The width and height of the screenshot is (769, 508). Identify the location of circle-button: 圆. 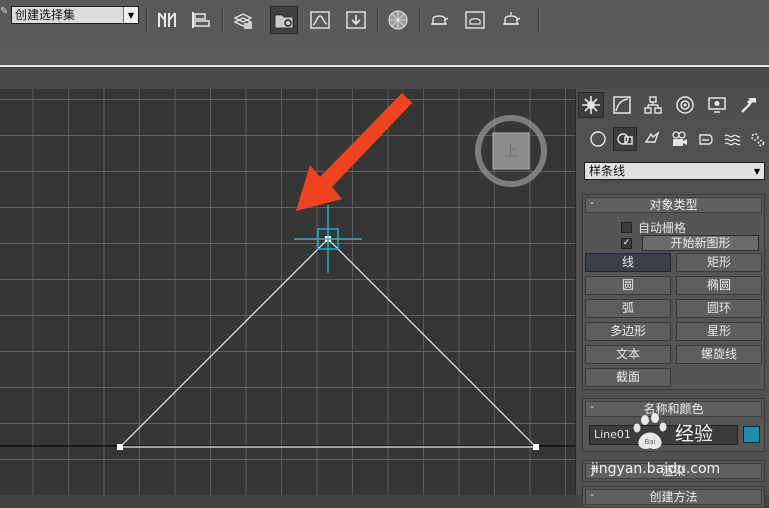
(628, 285).